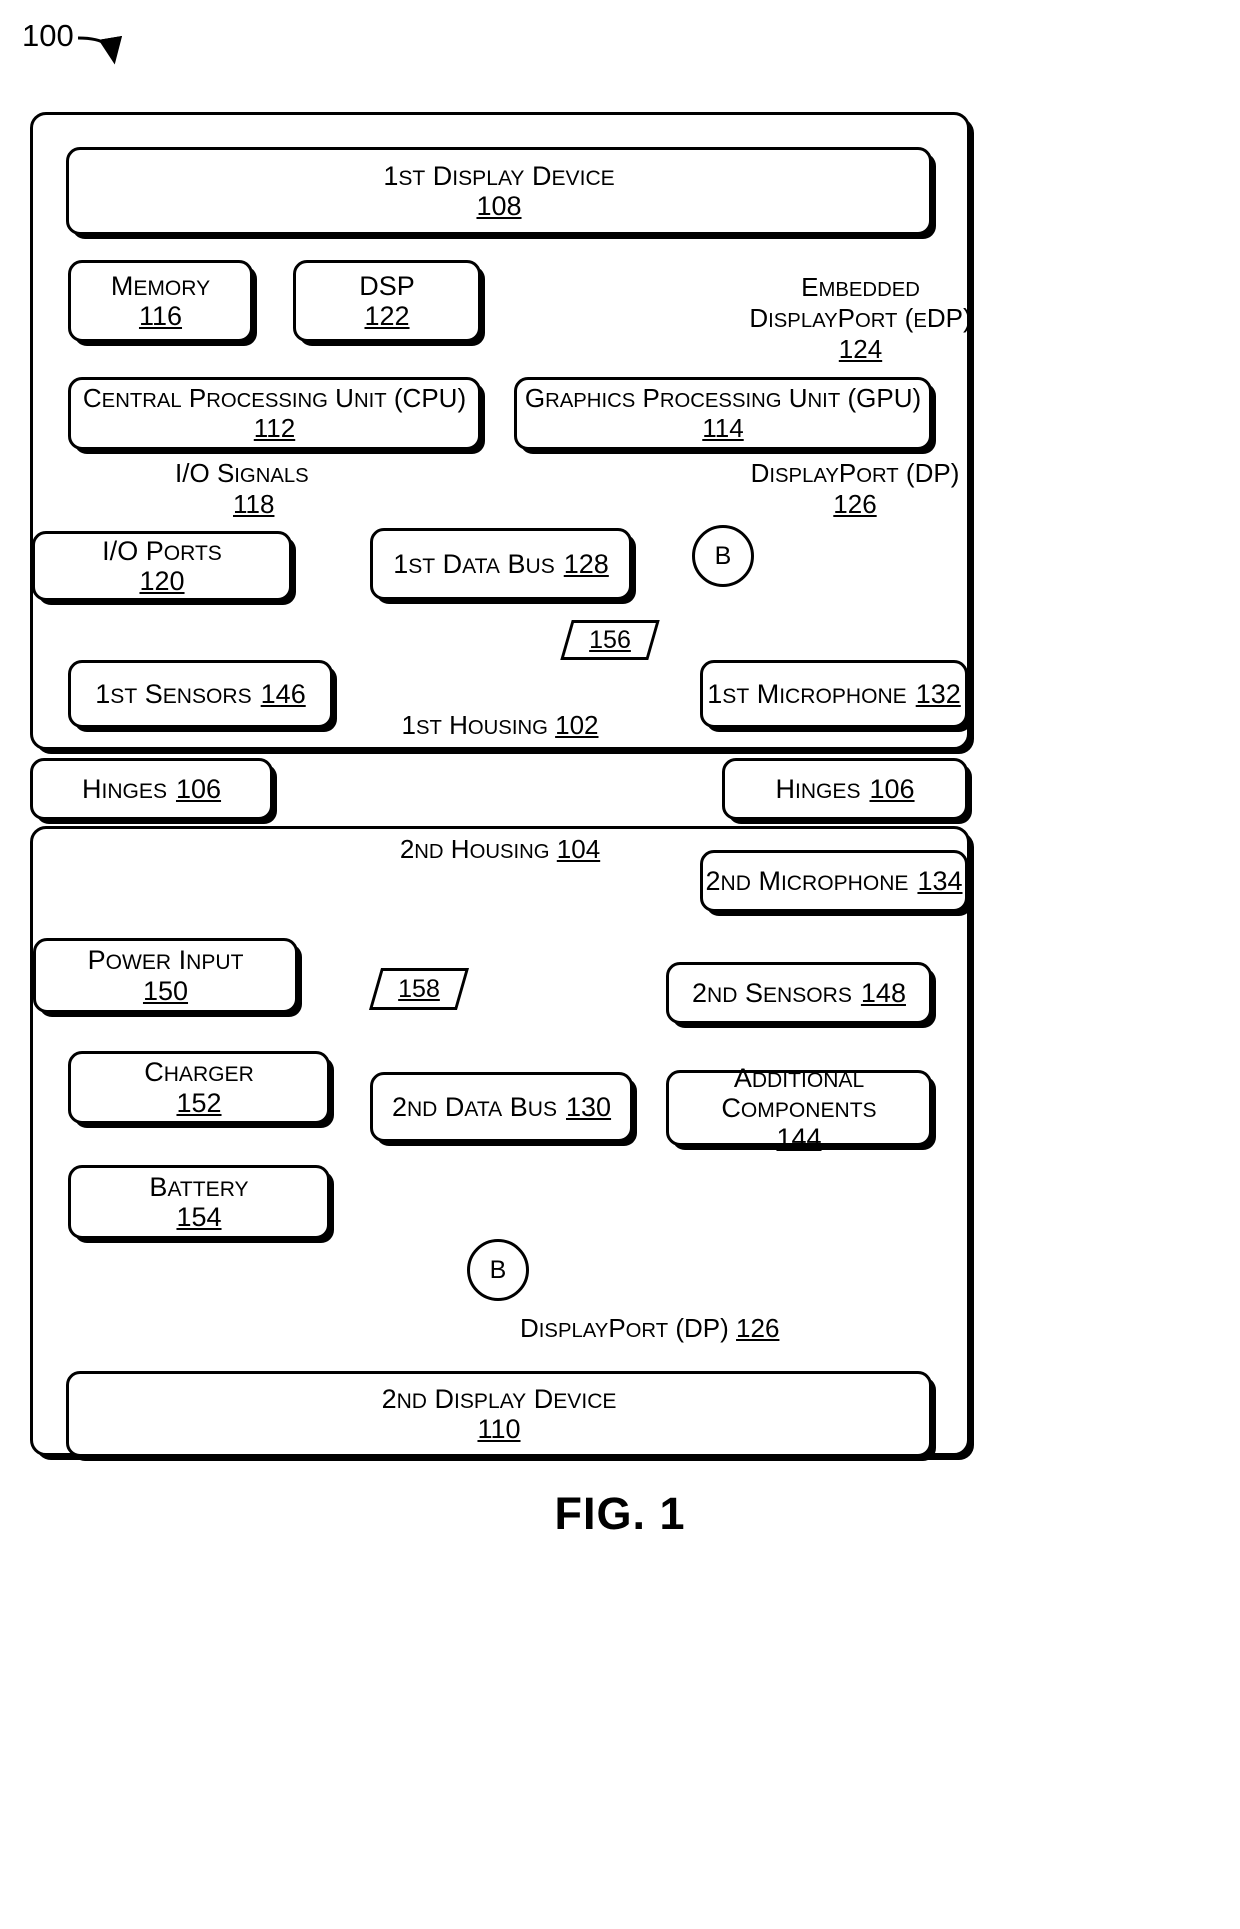 The image size is (1240, 1929). What do you see at coordinates (624, 1328) in the screenshot?
I see `connector-label-dp-bottom-text: DISPLAYPORT (DP)` at bounding box center [624, 1328].